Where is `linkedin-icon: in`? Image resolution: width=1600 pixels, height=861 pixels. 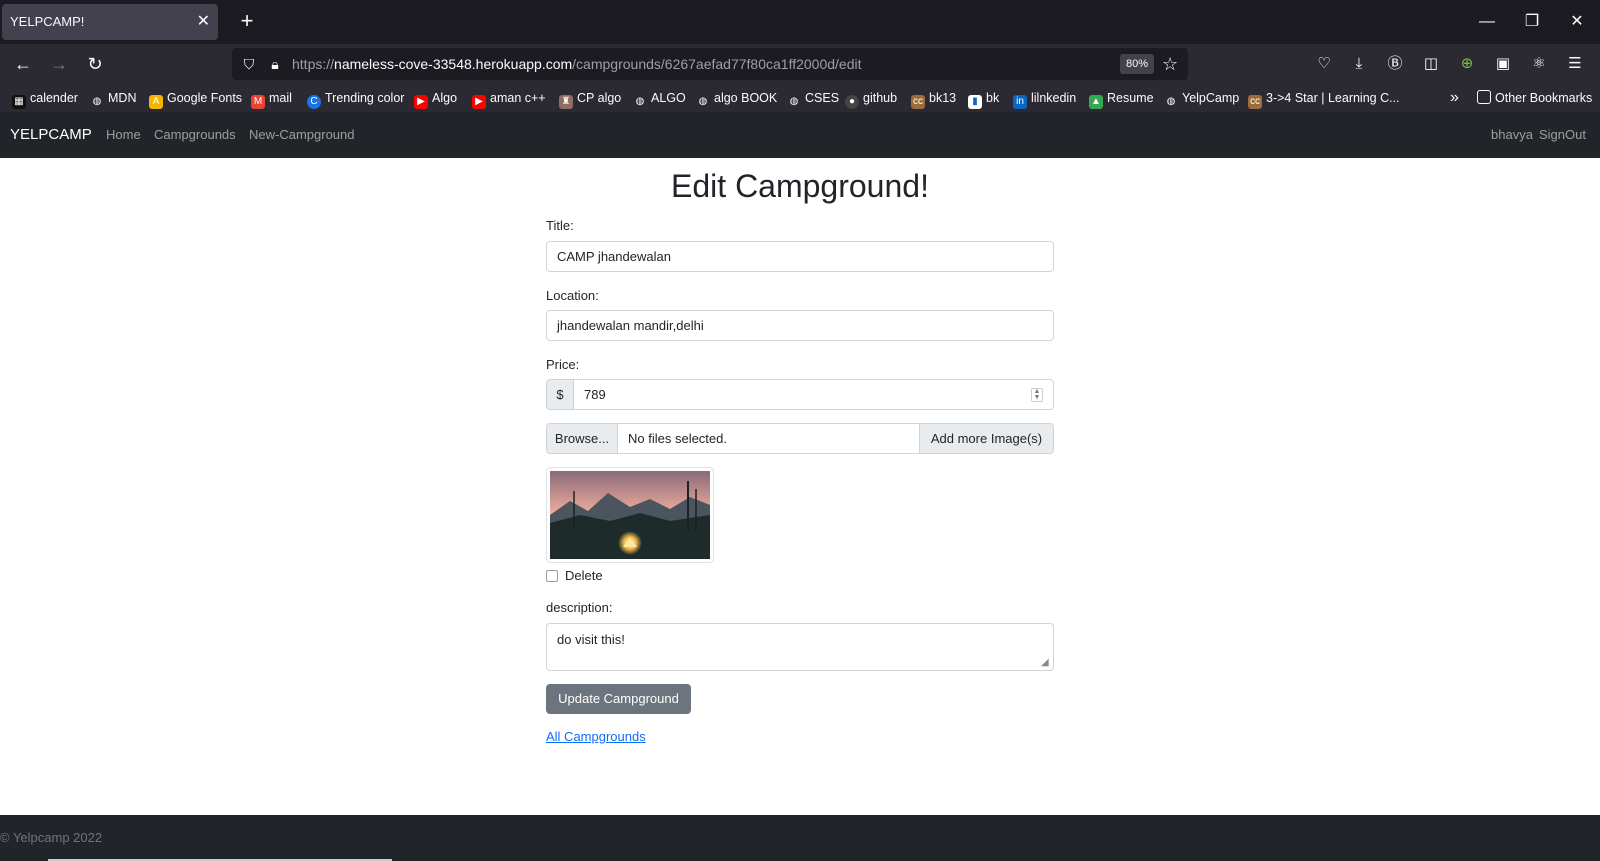 linkedin-icon: in is located at coordinates (1020, 102).